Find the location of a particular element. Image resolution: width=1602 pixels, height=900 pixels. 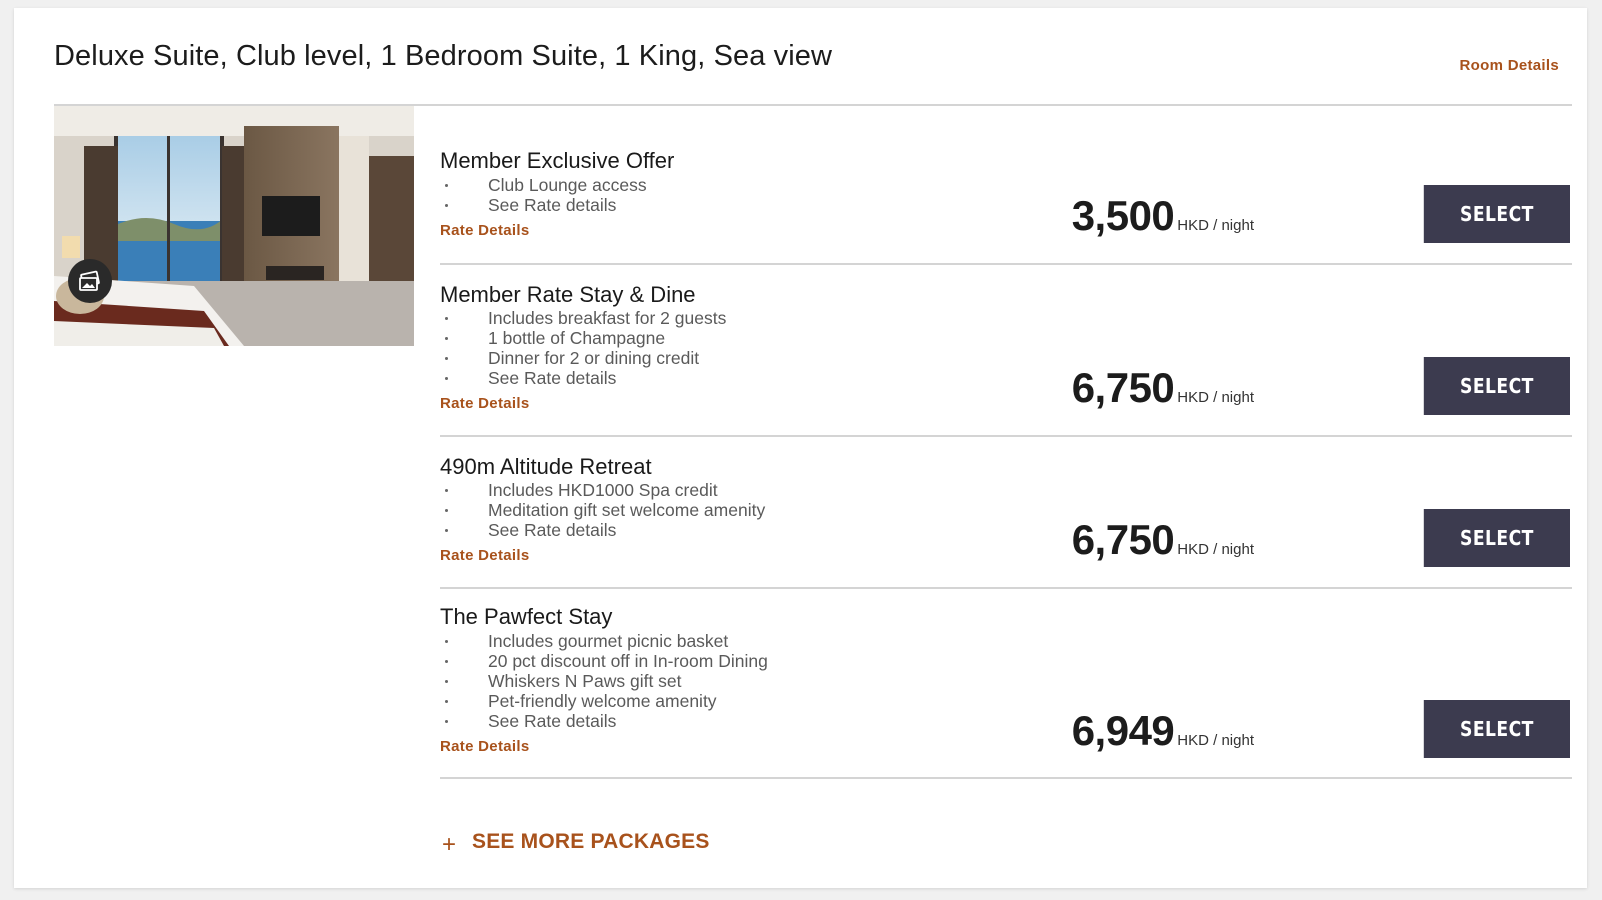

perk-item: 20 pct discount off in In-room Dining is located at coordinates (604, 661).